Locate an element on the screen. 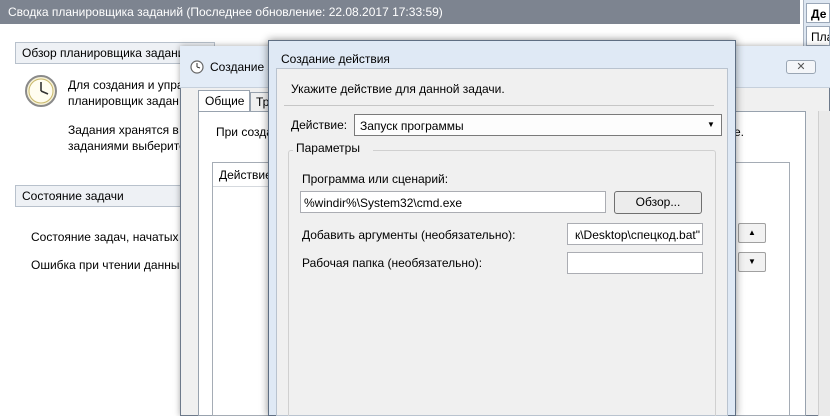  create-action-title: Создание действия is located at coordinates (335, 59).